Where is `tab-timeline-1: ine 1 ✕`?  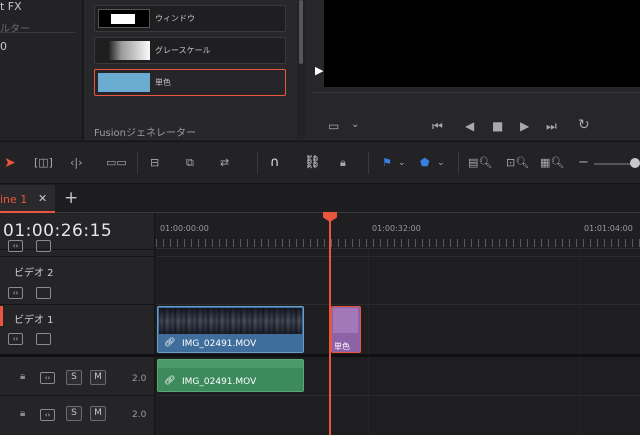 tab-timeline-1: ine 1 ✕ is located at coordinates (27, 199).